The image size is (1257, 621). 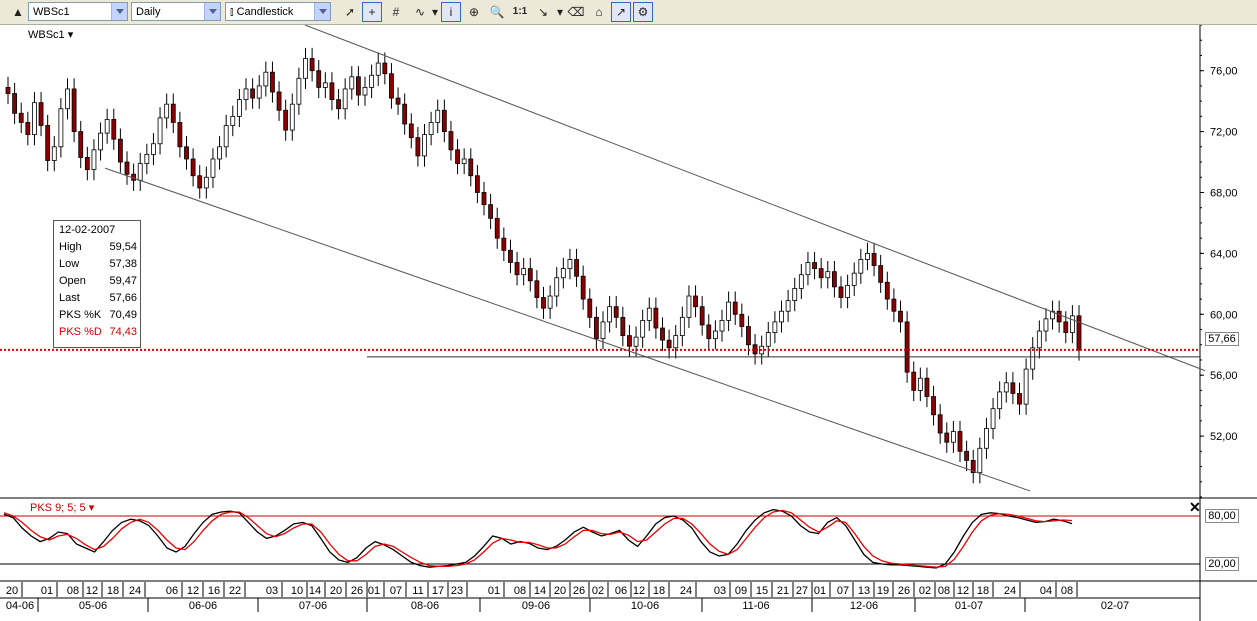 I want to click on trendline-menu-button: ▾, so click(x=560, y=12).